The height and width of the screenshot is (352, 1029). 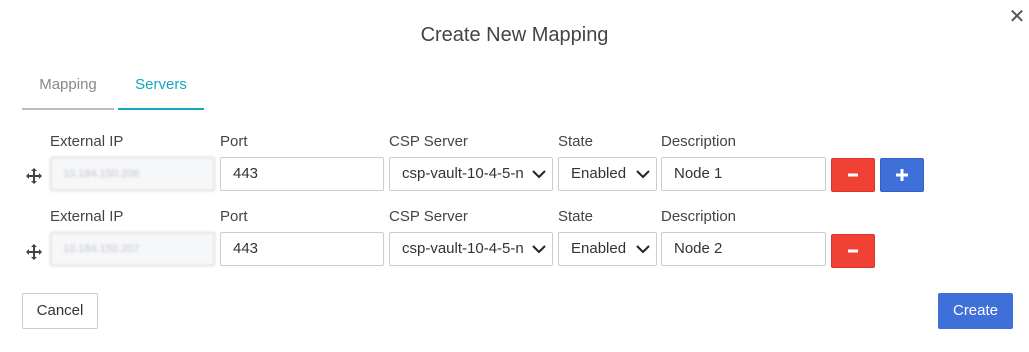 What do you see at coordinates (161, 92) in the screenshot?
I see `tab-servers: Servers` at bounding box center [161, 92].